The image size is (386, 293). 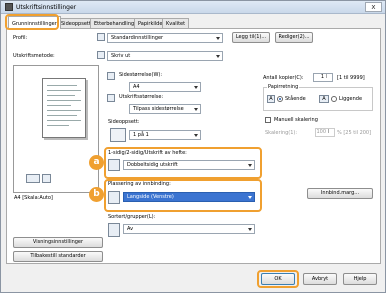 What do you see at coordinates (354, 133) in the screenshot?
I see `scaling-range: % [25 til 200]` at bounding box center [354, 133].